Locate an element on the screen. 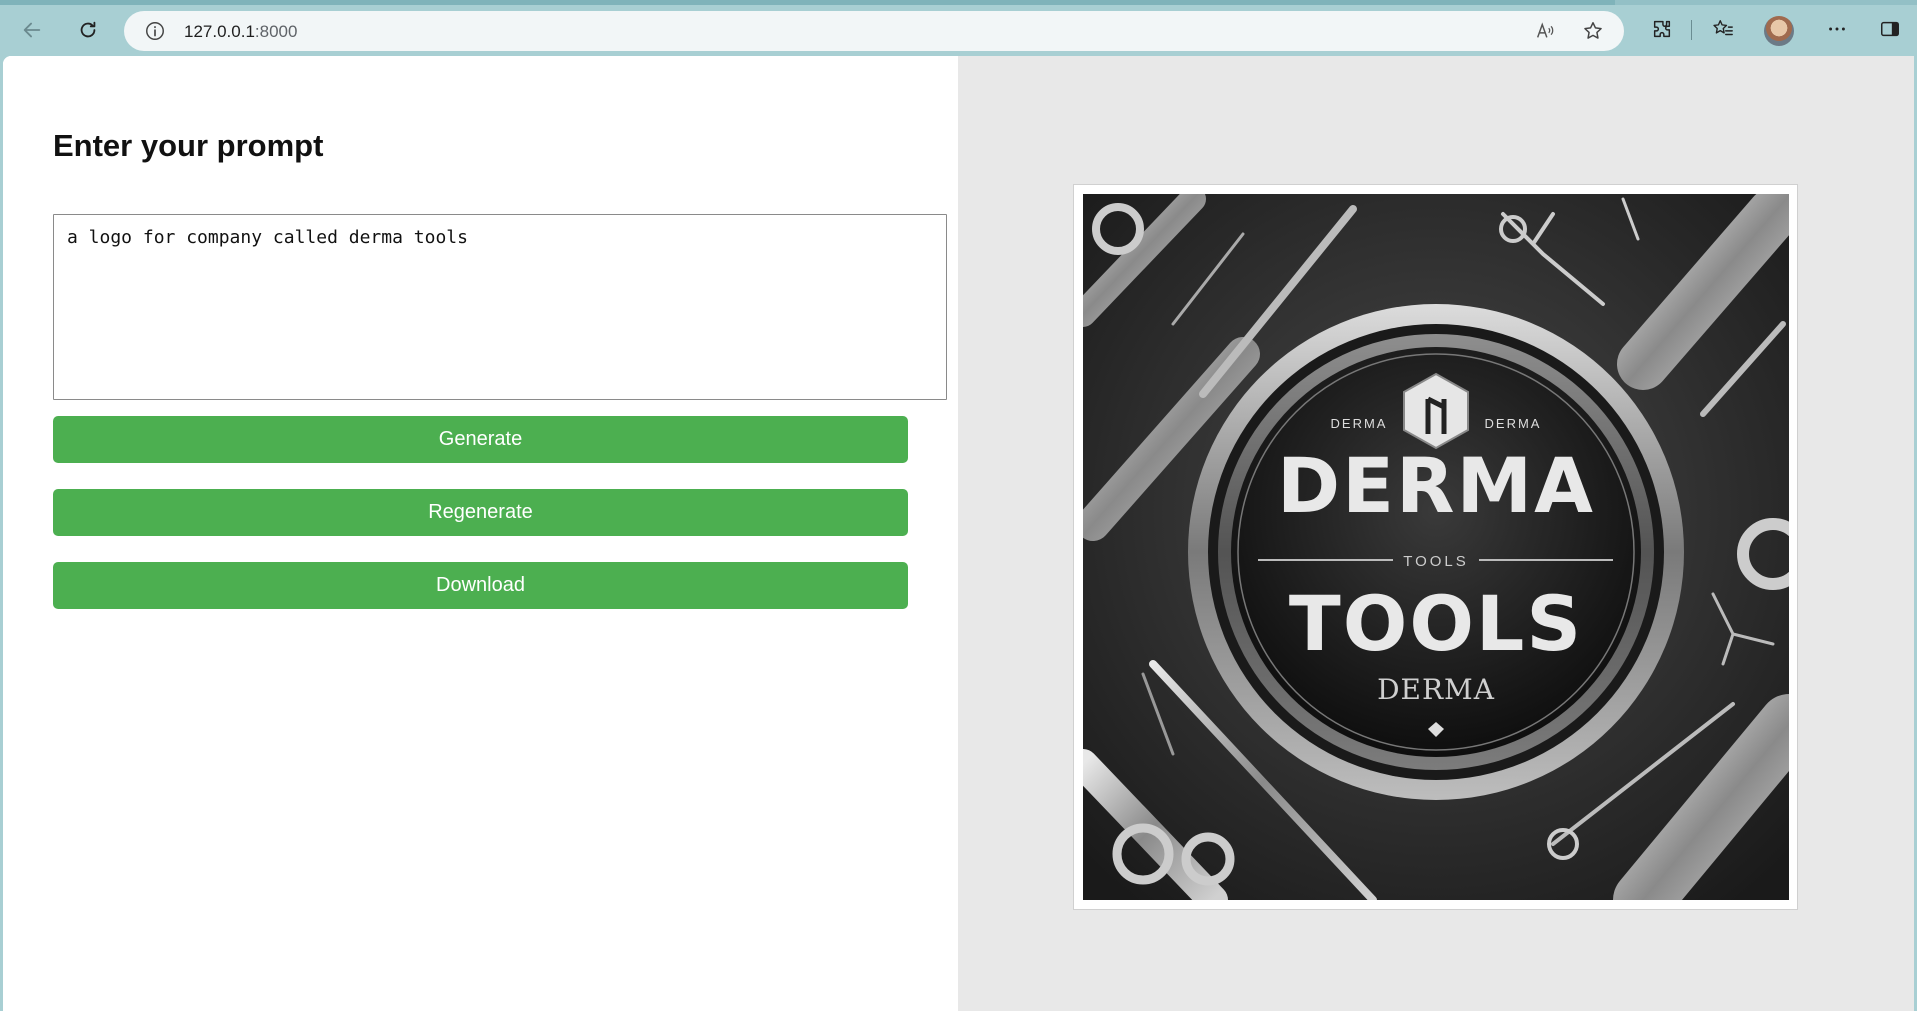 The image size is (1917, 1011). sidebar-toggle-button is located at coordinates (1890, 29).